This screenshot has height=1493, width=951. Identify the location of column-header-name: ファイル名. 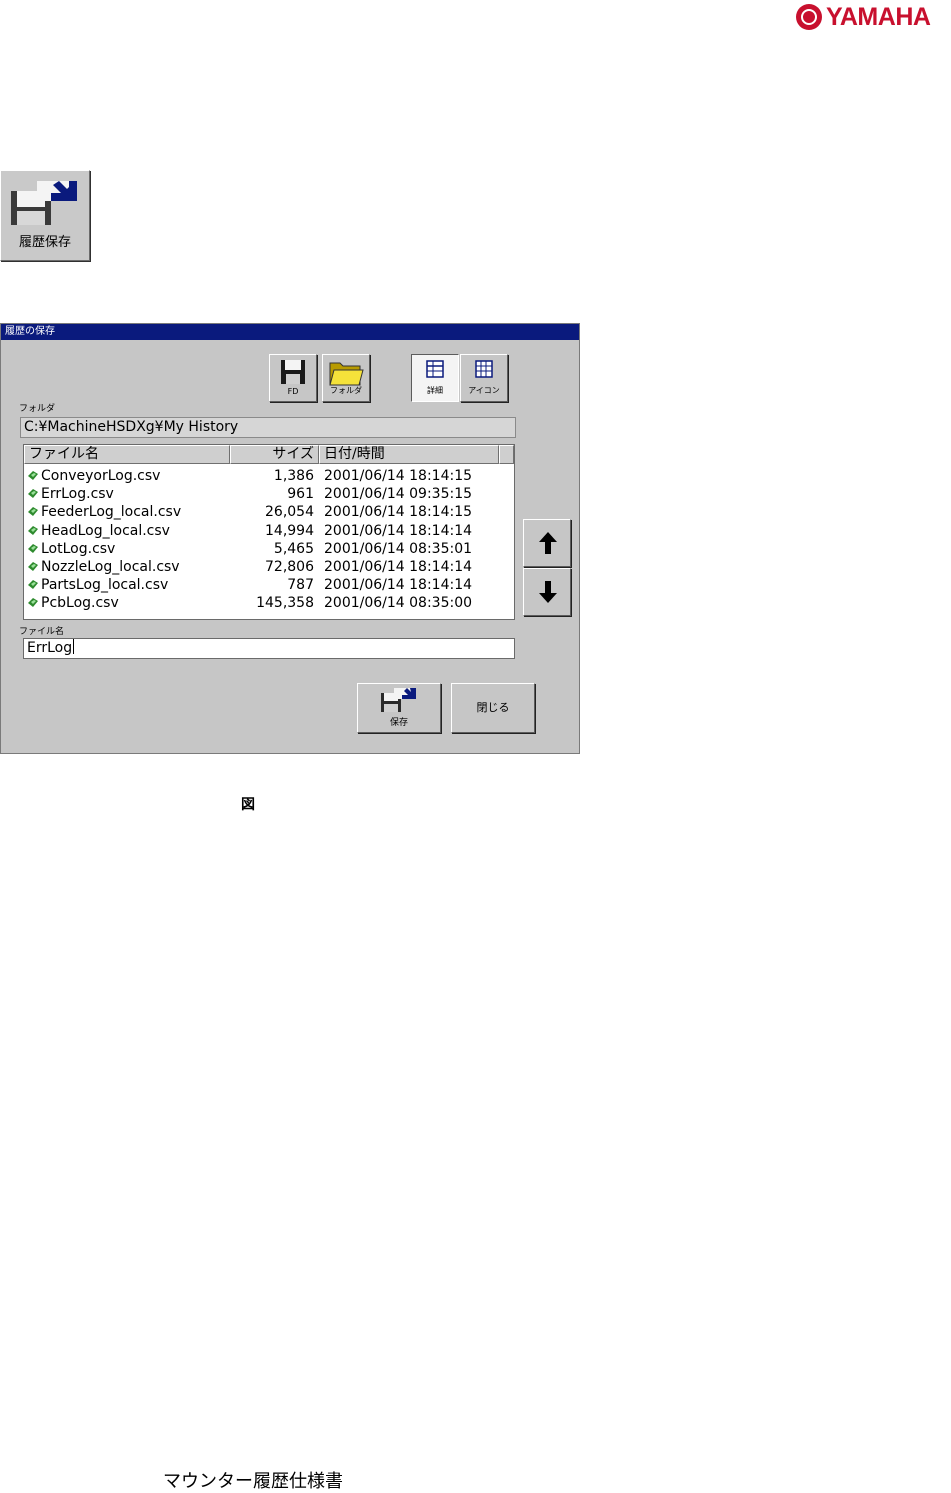
(127, 454).